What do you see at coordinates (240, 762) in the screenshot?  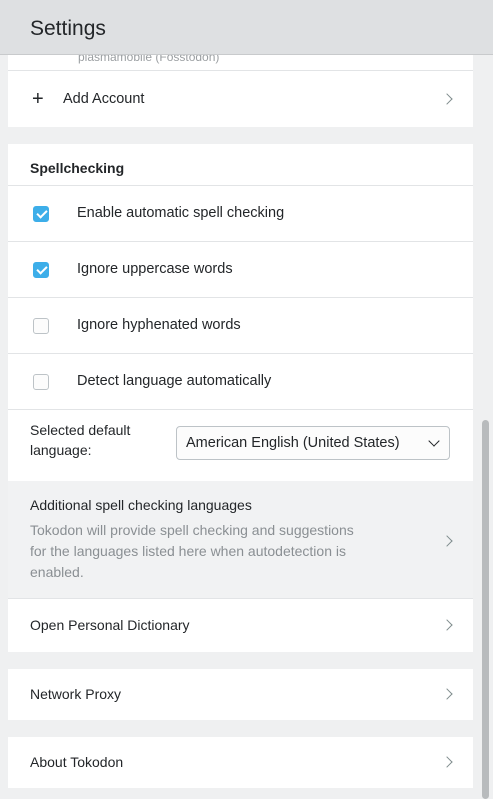 I see `about-item: About Tokodon` at bounding box center [240, 762].